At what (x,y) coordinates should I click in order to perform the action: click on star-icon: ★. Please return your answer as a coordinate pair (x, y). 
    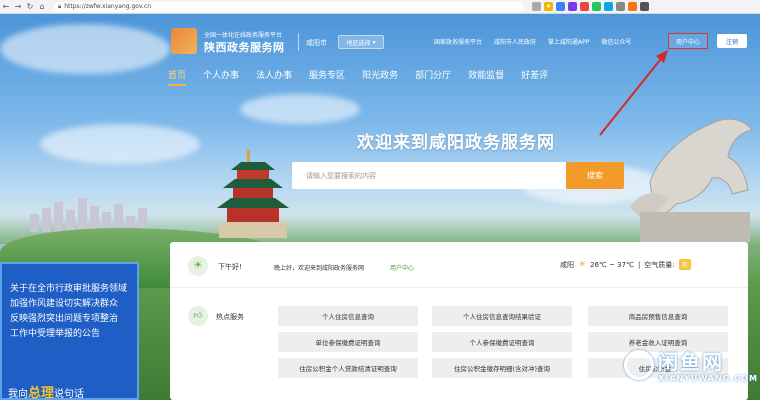
    Looking at the image, I should click on (548, 6).